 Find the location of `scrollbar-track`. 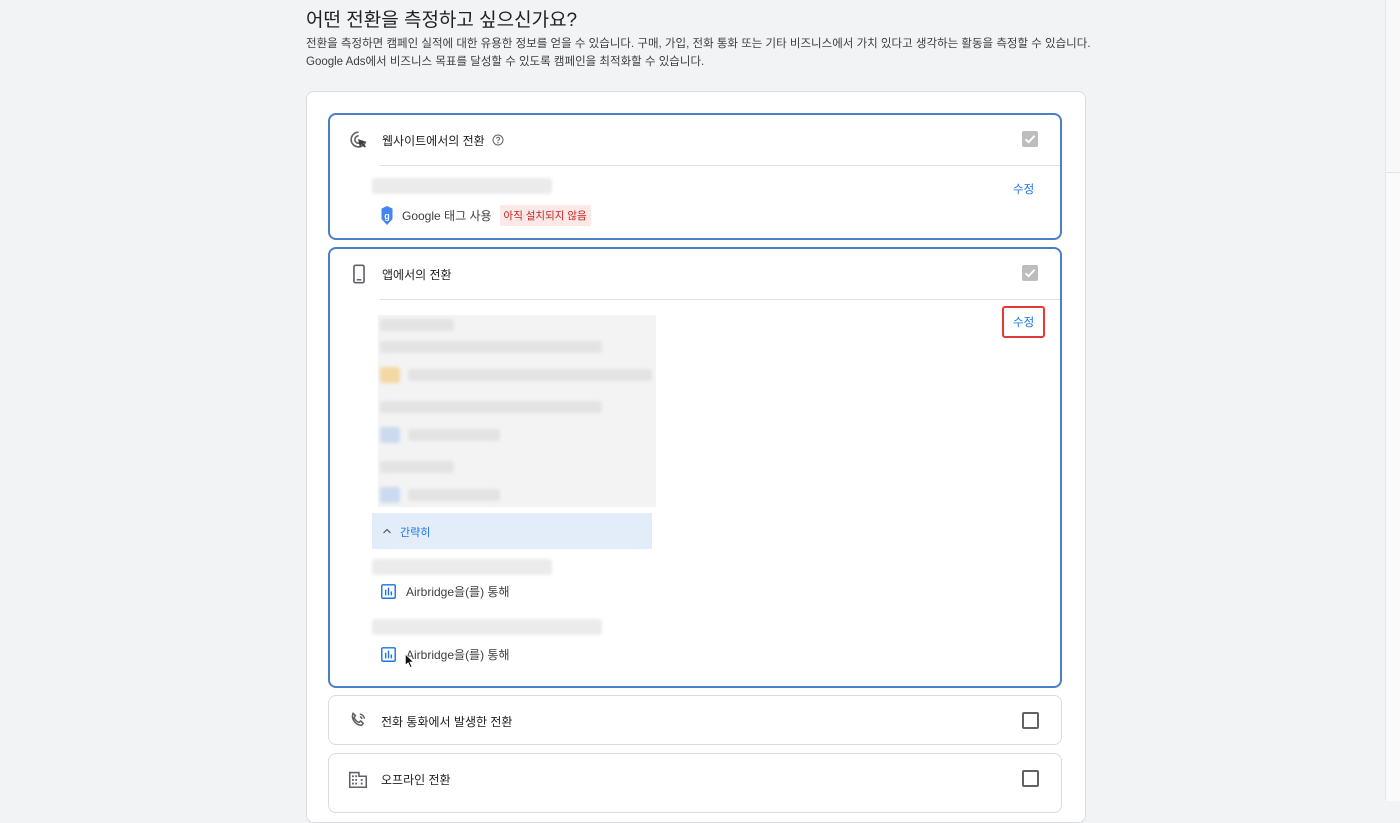

scrollbar-track is located at coordinates (1393, 486).